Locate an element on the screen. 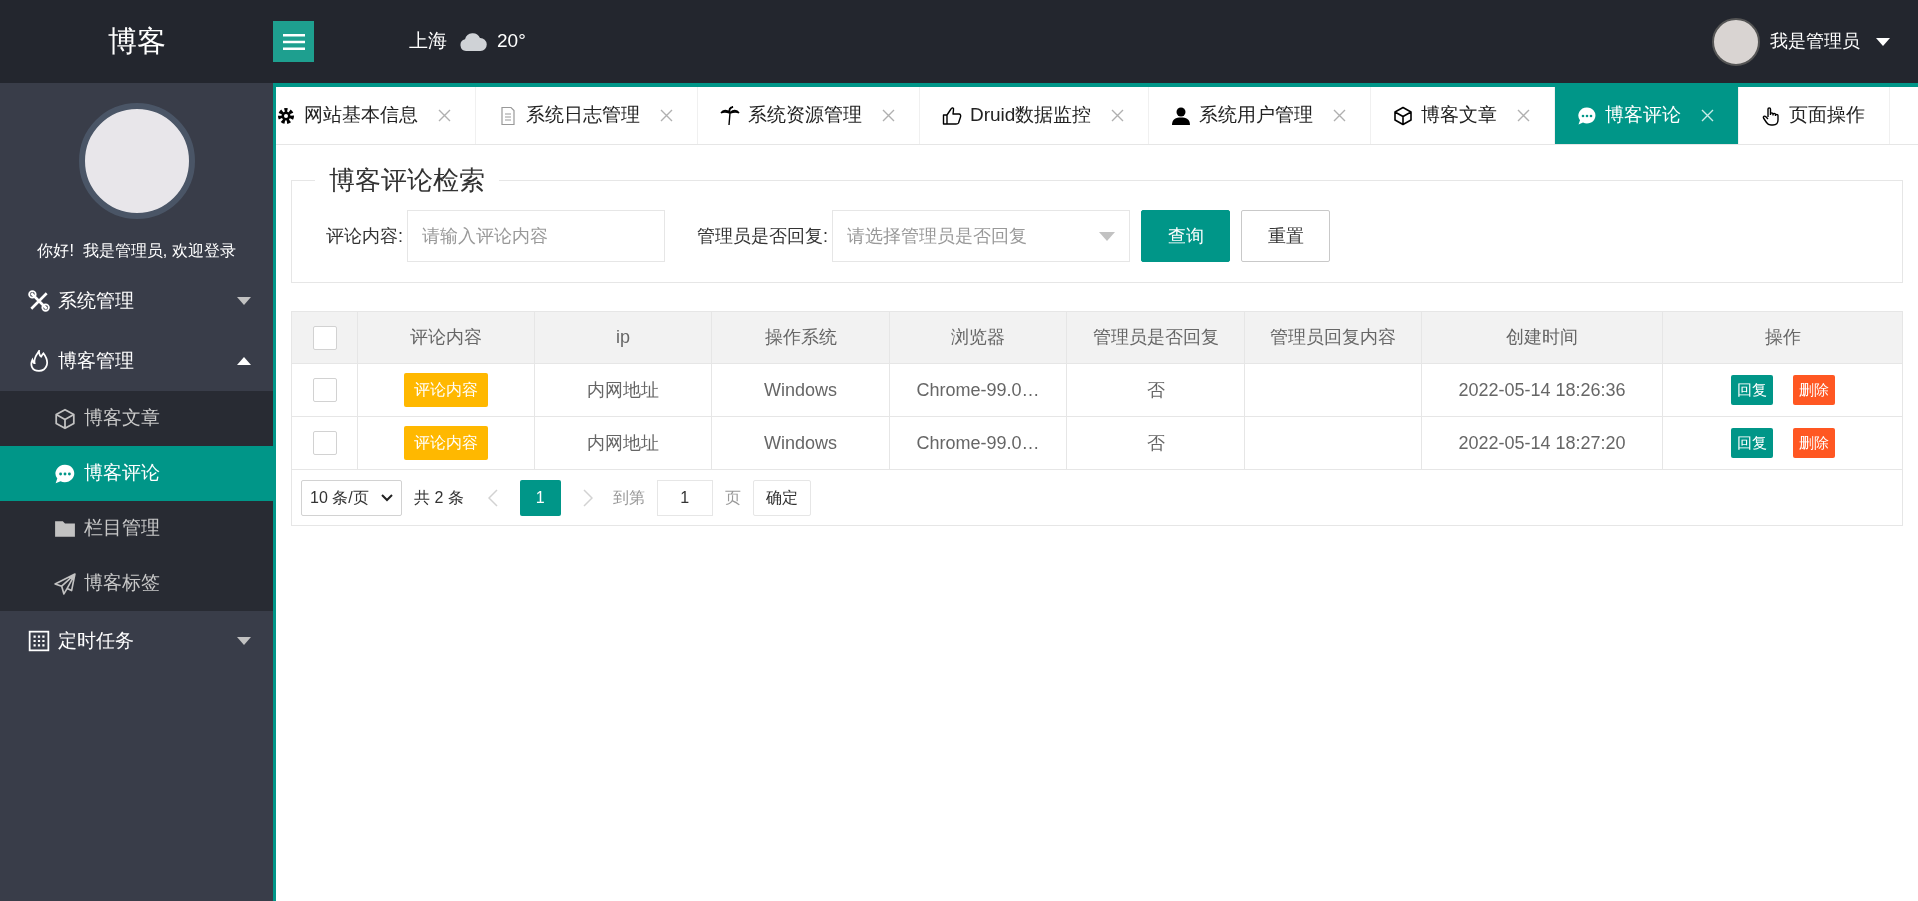 The image size is (1918, 901). reset-button: 重置 is located at coordinates (1286, 236).